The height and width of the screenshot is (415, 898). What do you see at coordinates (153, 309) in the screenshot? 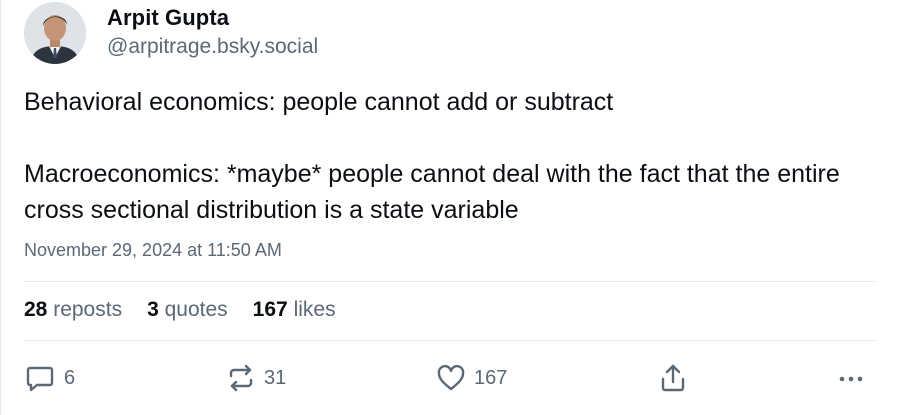
I see `quotes-count: 3` at bounding box center [153, 309].